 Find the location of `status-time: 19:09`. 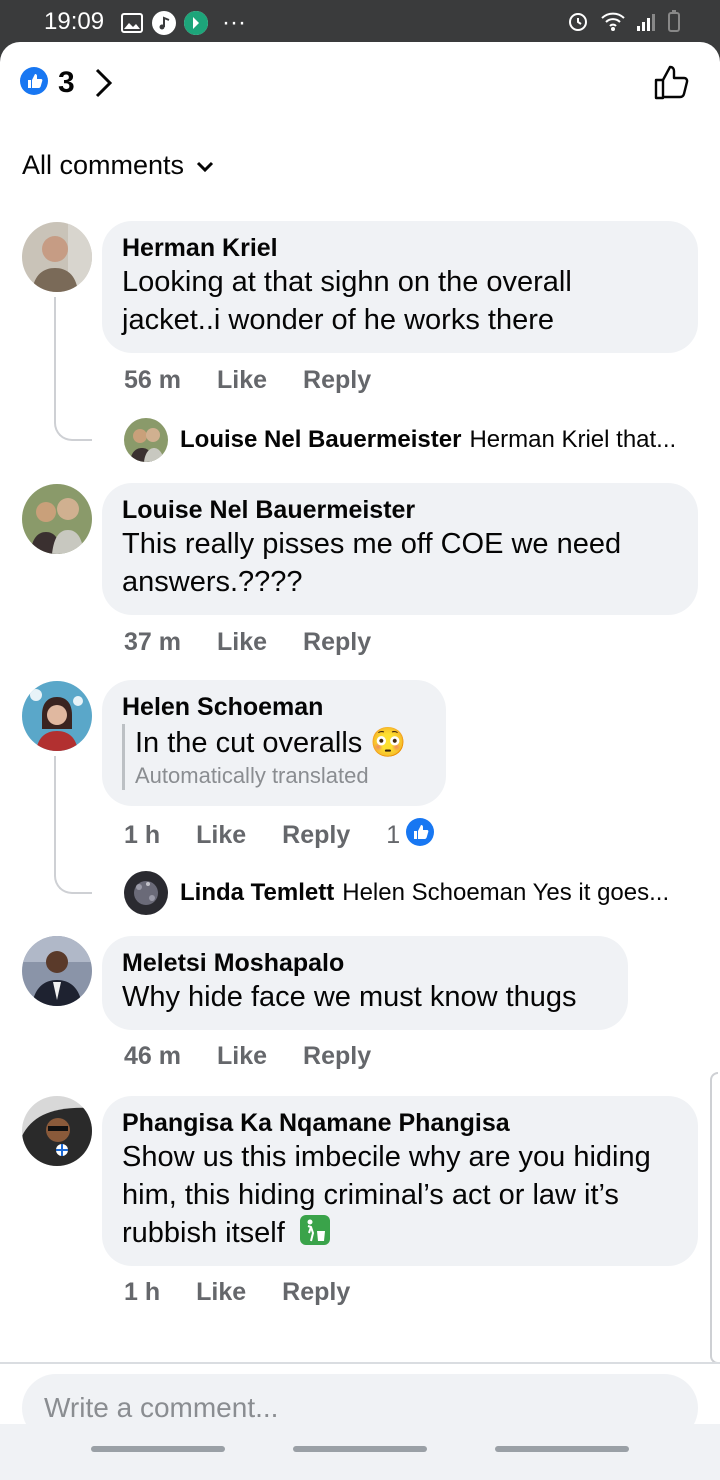

status-time: 19:09 is located at coordinates (74, 21).